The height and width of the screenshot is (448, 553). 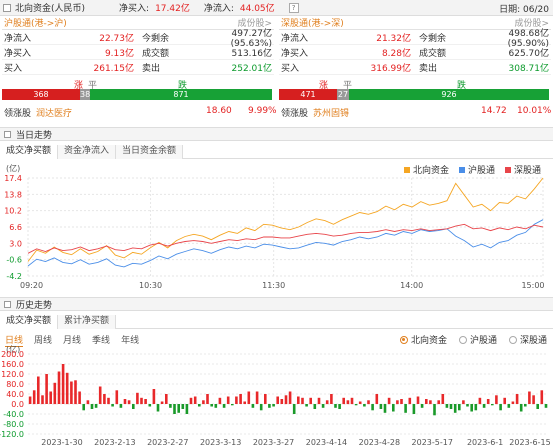 I want to click on x-tick-label: 2023-1-30, so click(x=61, y=442).